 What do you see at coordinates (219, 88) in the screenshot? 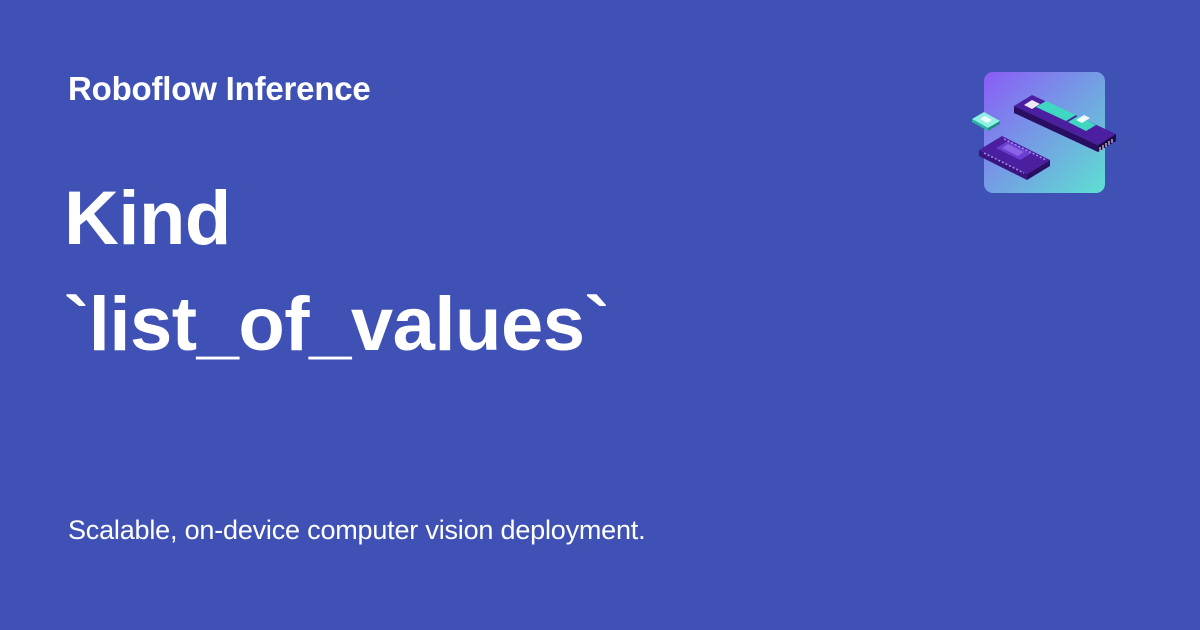
I see `site-name: Roboflow Inference` at bounding box center [219, 88].